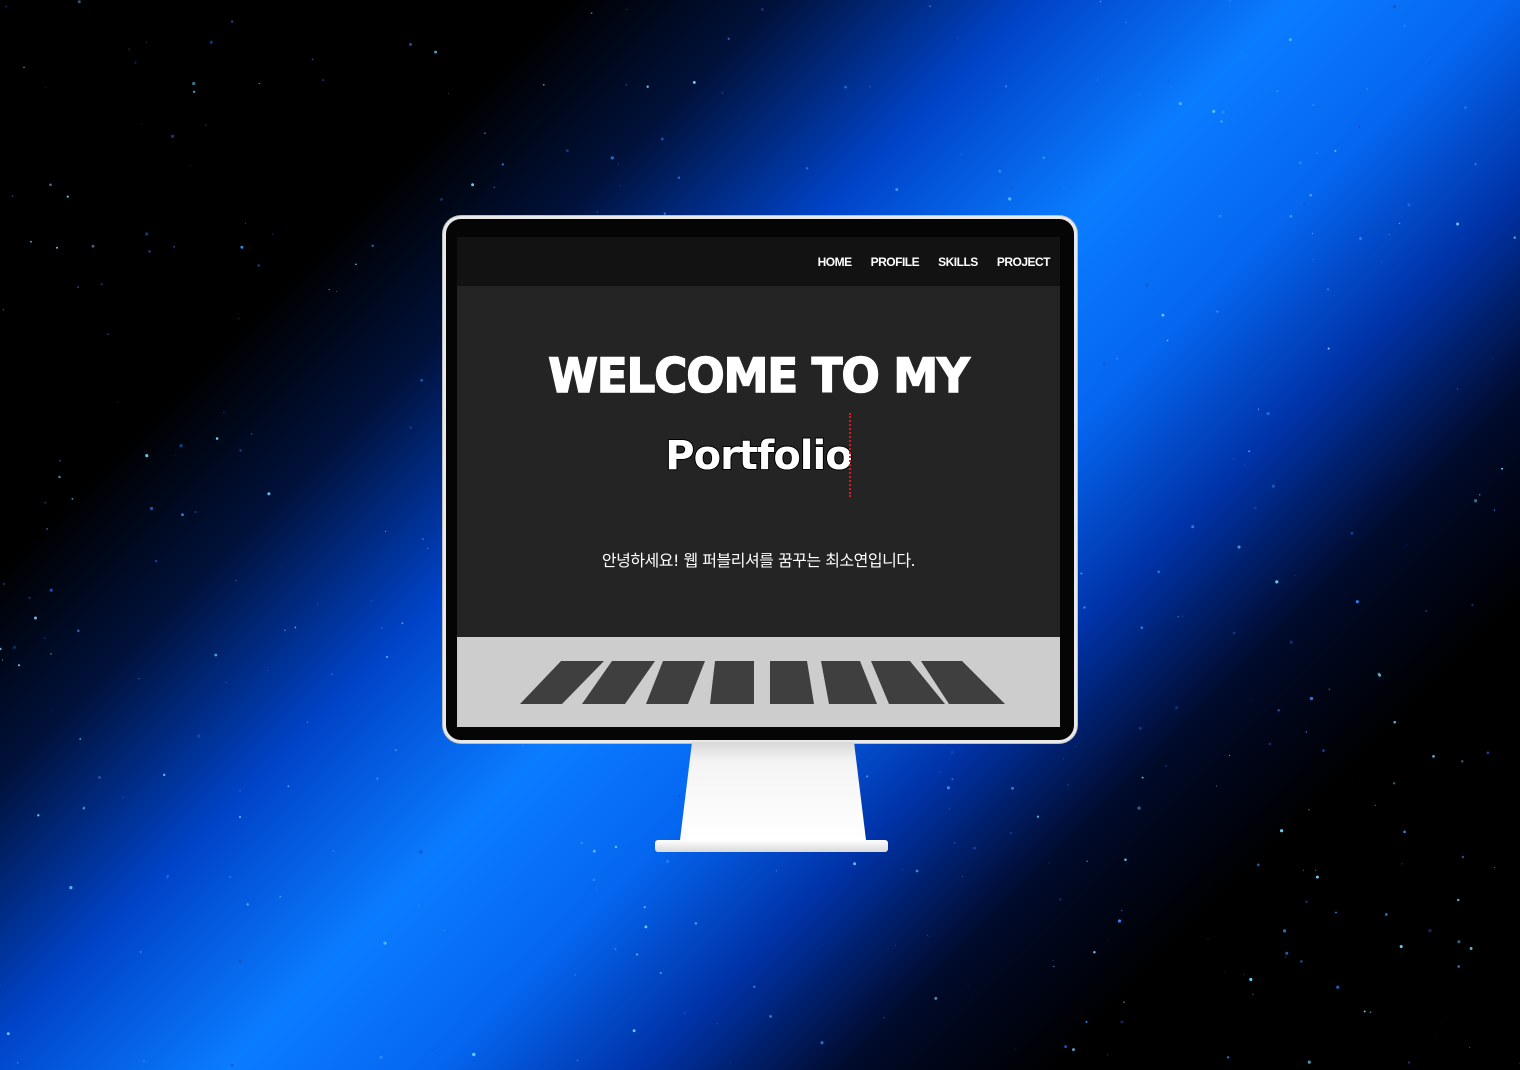  Describe the element at coordinates (850, 455) in the screenshot. I see `typing-cursor` at that location.